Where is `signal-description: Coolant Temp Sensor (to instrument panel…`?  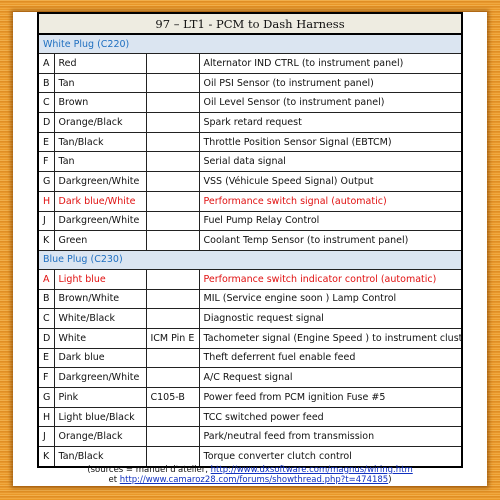 signal-description: Coolant Temp Sensor (to instrument panel… is located at coordinates (330, 240).